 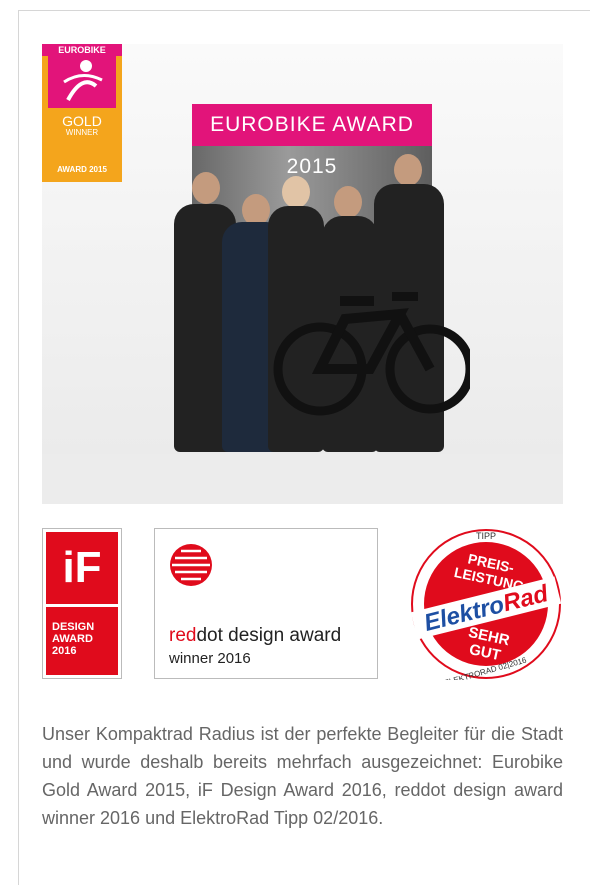 What do you see at coordinates (209, 635) in the screenshot?
I see `reddot-dot: dot` at bounding box center [209, 635].